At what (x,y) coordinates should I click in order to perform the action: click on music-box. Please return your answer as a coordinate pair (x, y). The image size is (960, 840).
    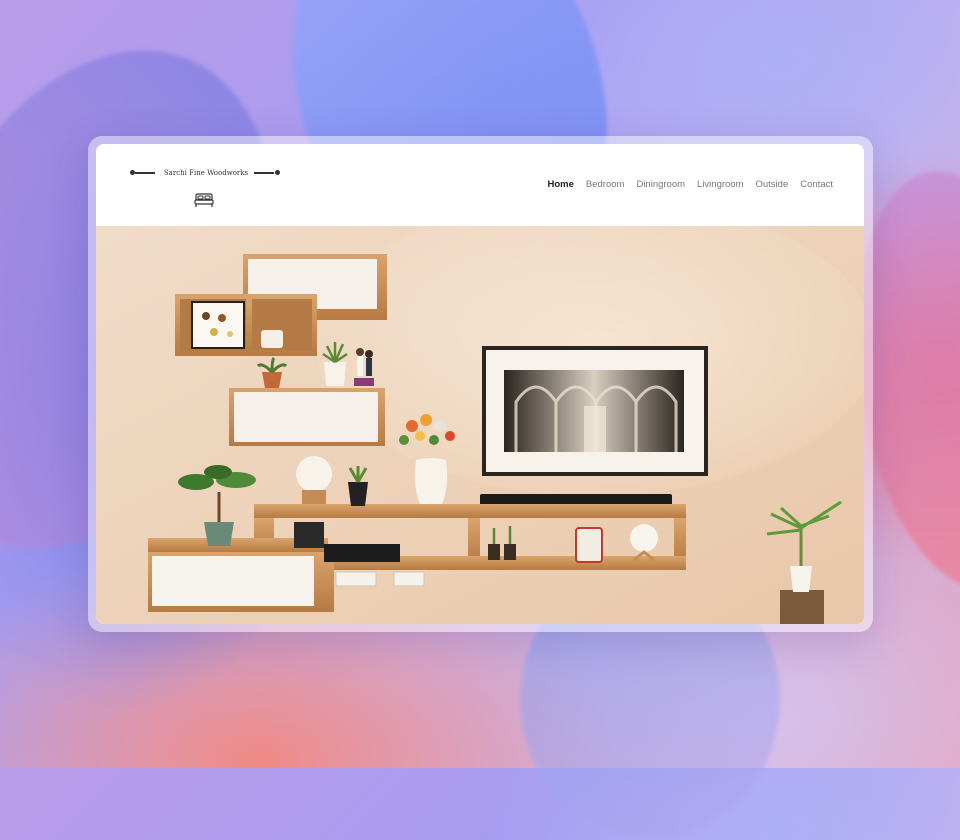
    Looking at the image, I should click on (272, 339).